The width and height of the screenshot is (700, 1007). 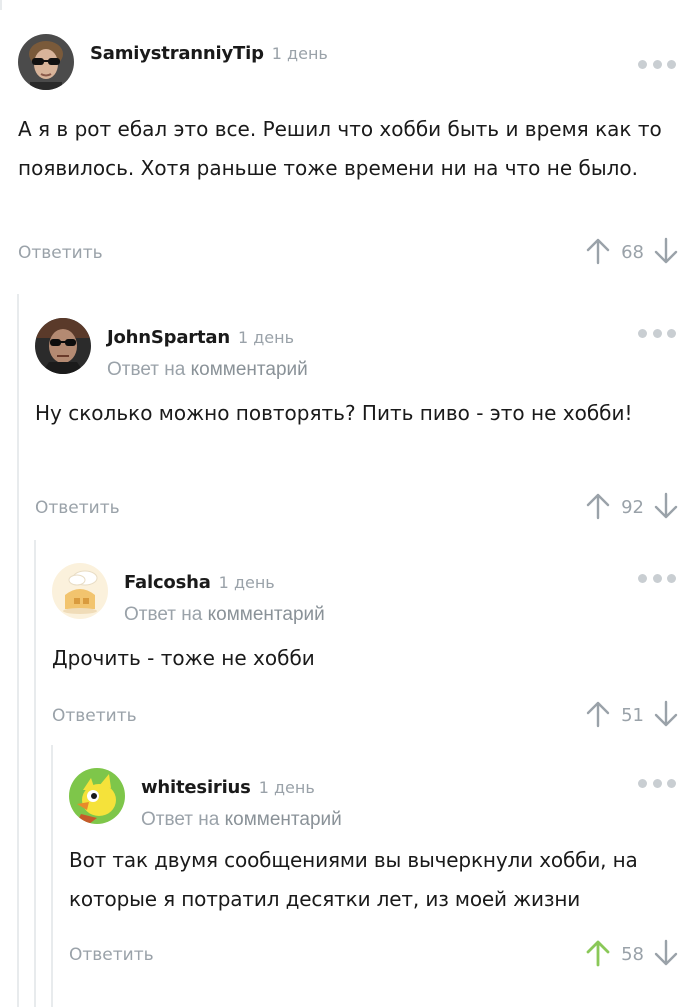 What do you see at coordinates (632, 252) in the screenshot?
I see `rating-value: 68` at bounding box center [632, 252].